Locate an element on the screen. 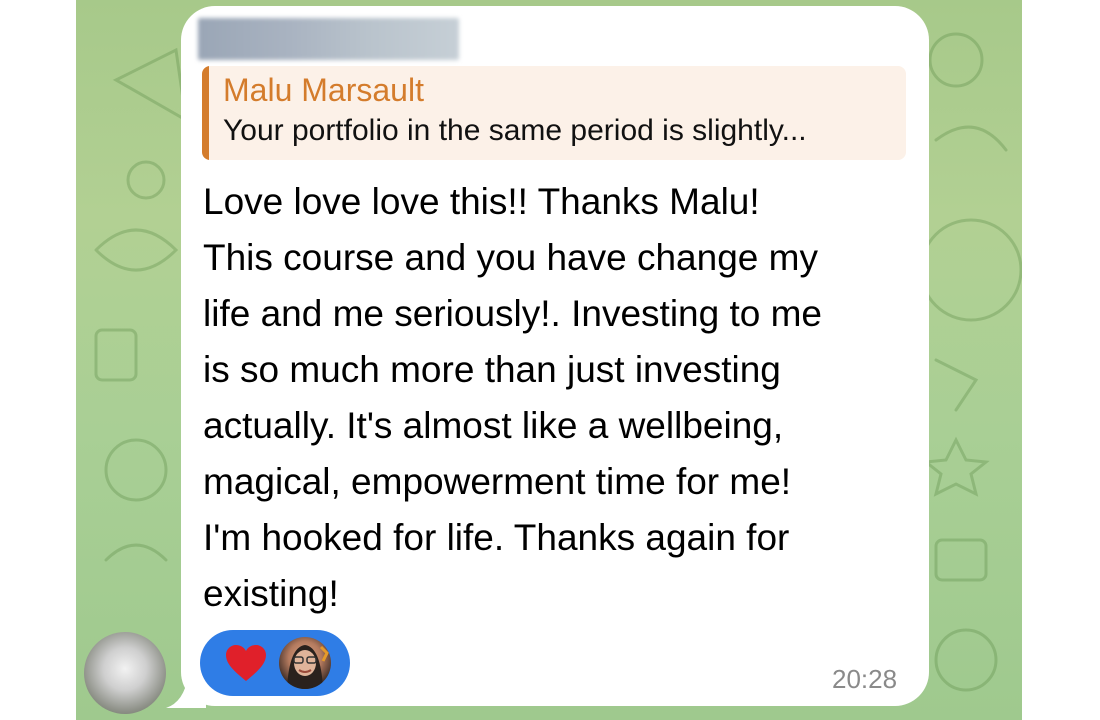 This screenshot has width=1100, height=720. reactor-face-icon is located at coordinates (308, 667).